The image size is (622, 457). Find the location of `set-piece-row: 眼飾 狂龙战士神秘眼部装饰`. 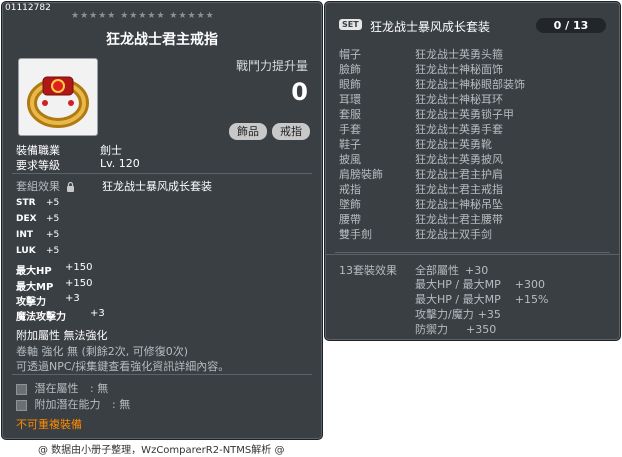

set-piece-row: 眼飾 狂龙战士神秘眼部装饰 is located at coordinates (432, 84).